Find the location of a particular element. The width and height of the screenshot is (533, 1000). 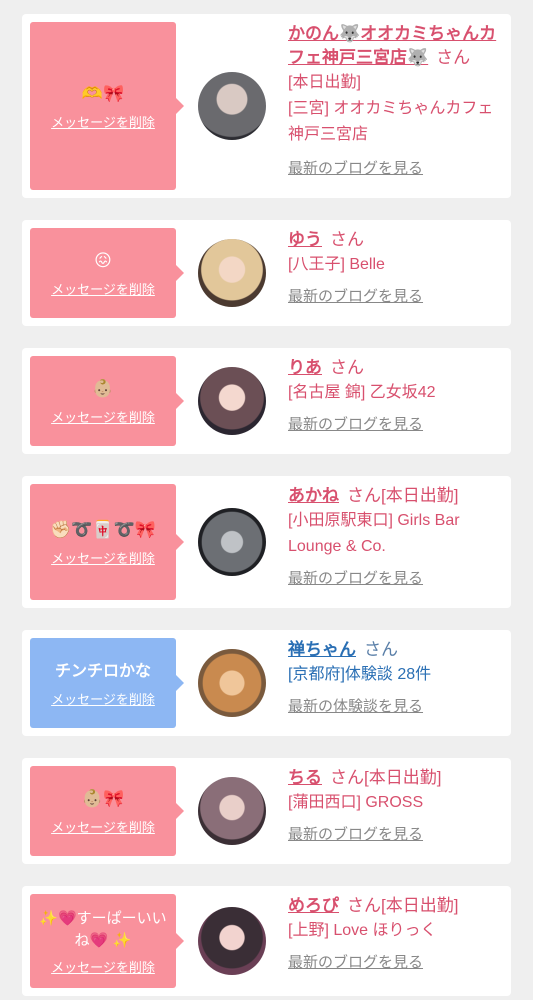

message-text: ✊🏻➰🀄➰🎀 is located at coordinates (103, 529).